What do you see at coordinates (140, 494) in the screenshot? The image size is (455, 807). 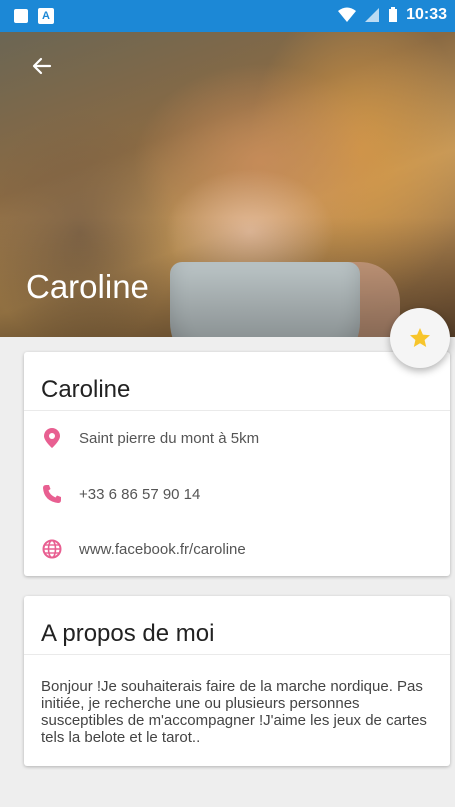 I see `phone-text: +33 6 86 57 90 14` at bounding box center [140, 494].